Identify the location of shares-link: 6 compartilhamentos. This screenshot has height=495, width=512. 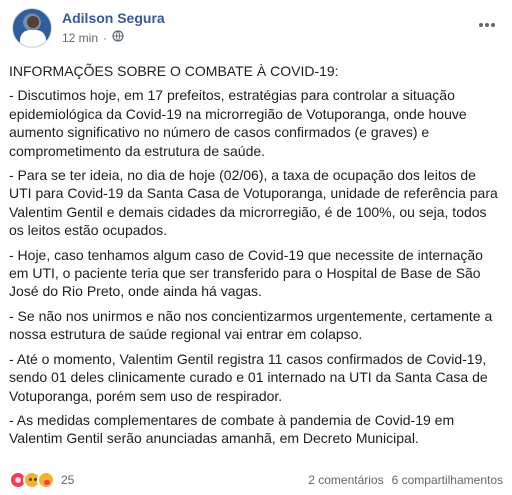
(447, 480).